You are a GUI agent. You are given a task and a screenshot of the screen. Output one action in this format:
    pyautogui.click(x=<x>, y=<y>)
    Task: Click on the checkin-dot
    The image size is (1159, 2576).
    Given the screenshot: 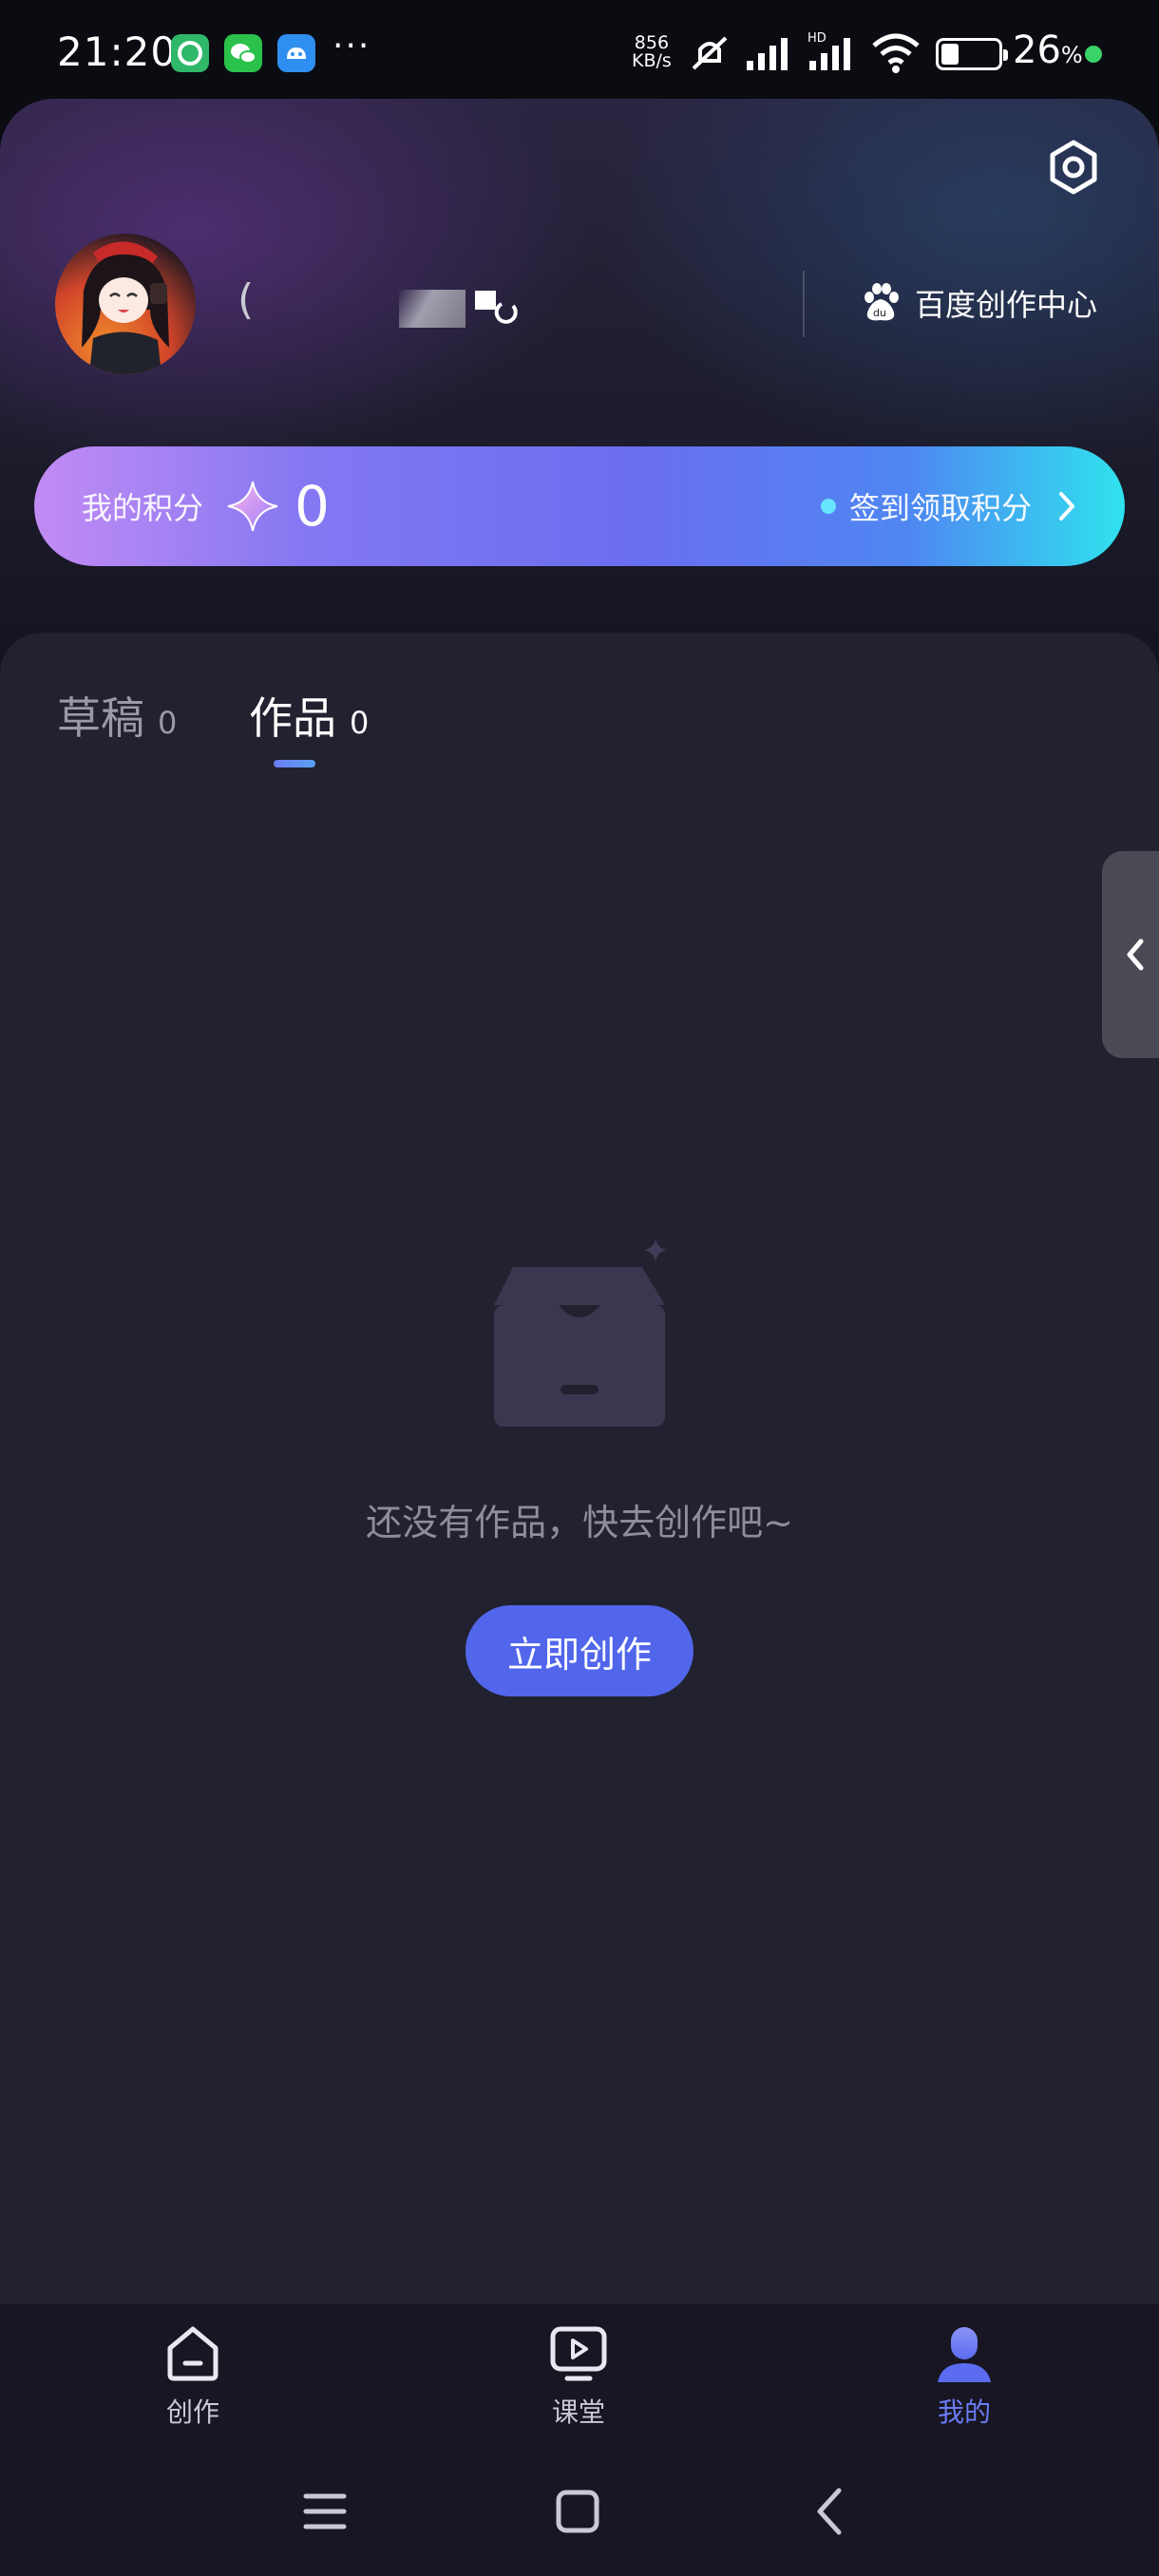 What is the action you would take?
    pyautogui.click(x=828, y=507)
    